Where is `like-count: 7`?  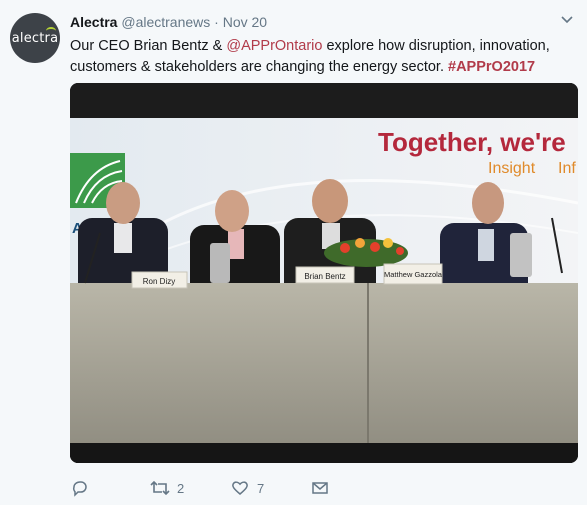
like-count: 7 is located at coordinates (261, 488).